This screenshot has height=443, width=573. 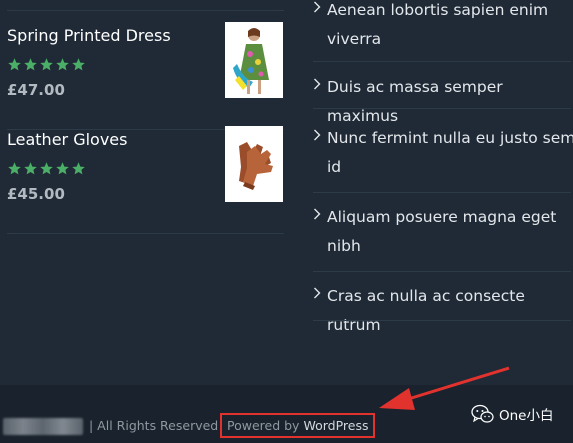 What do you see at coordinates (450, 232) in the screenshot?
I see `post-title: Aliquam posuere magna eget nibh` at bounding box center [450, 232].